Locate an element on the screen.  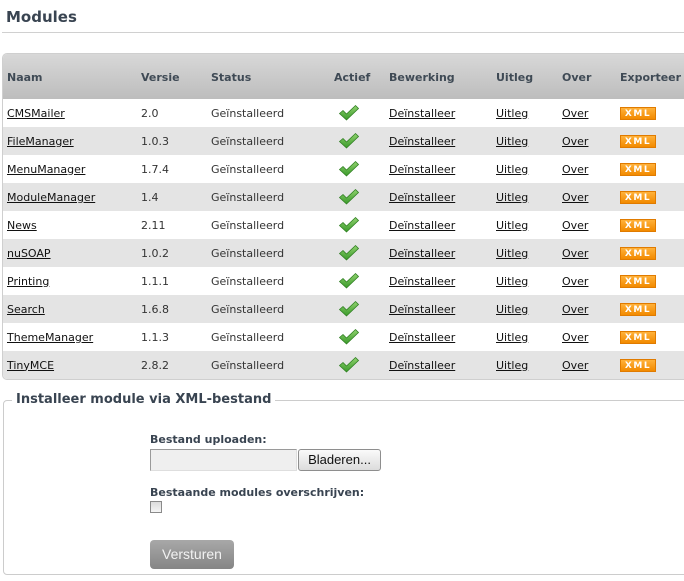
overwrite-label: Bestaande modules overschrijven: is located at coordinates (257, 492).